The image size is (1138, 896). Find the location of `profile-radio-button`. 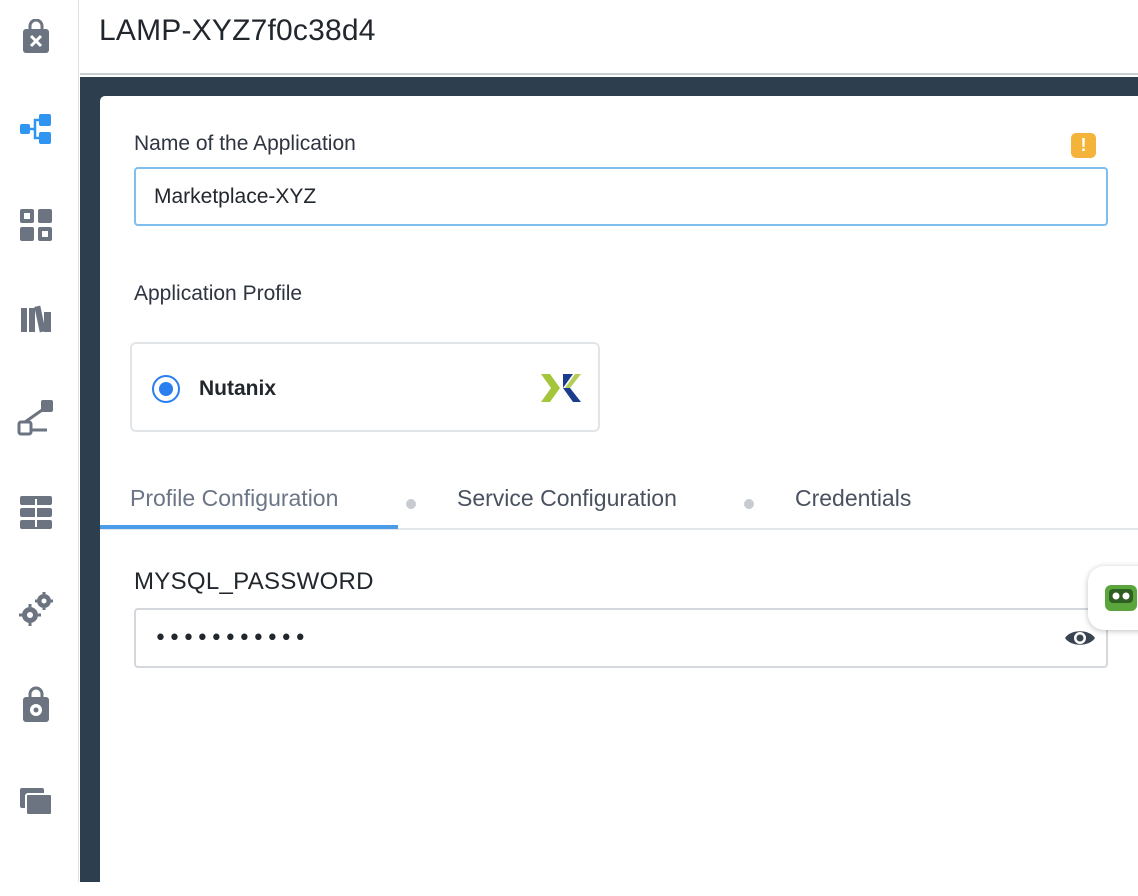

profile-radio-button is located at coordinates (166, 389).